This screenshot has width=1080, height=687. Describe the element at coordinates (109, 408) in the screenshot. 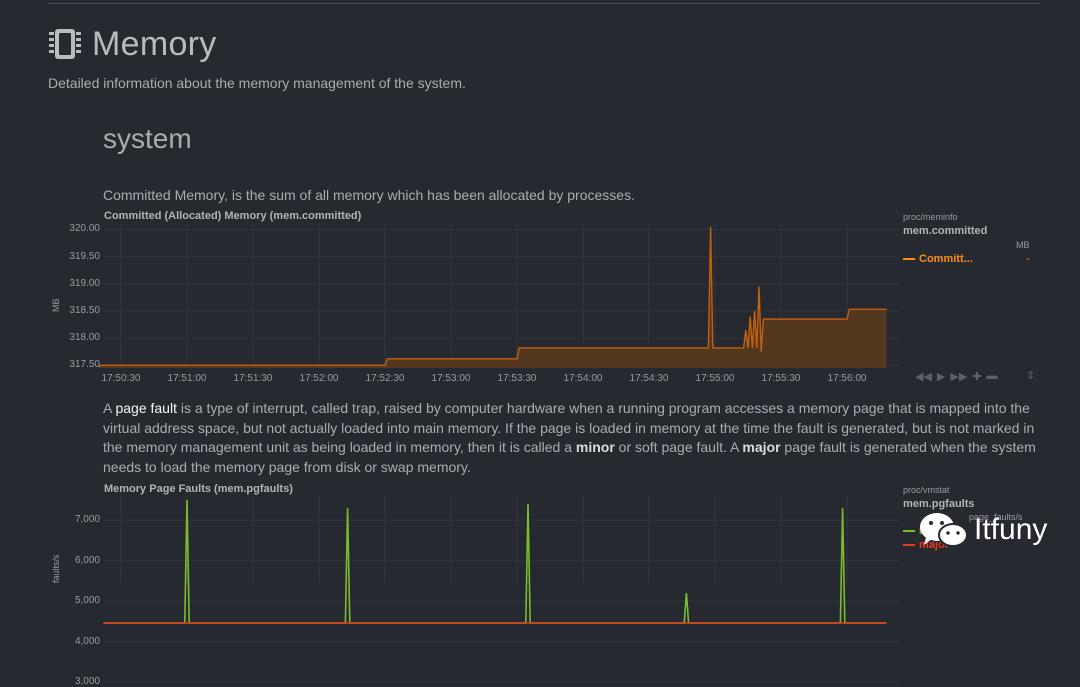

I see `text-segment: A` at that location.